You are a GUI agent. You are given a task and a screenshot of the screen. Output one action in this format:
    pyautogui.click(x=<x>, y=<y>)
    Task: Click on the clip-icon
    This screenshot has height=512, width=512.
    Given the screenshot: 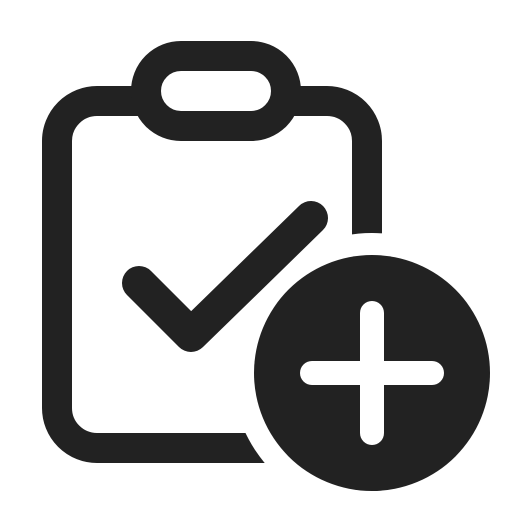 What is the action you would take?
    pyautogui.click(x=216, y=91)
    